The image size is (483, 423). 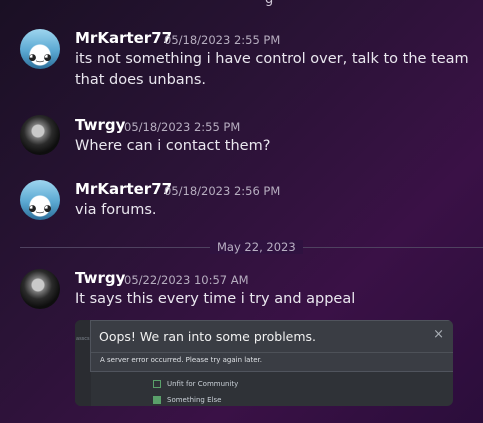 What do you see at coordinates (438, 334) in the screenshot?
I see `close-icon: ×` at bounding box center [438, 334].